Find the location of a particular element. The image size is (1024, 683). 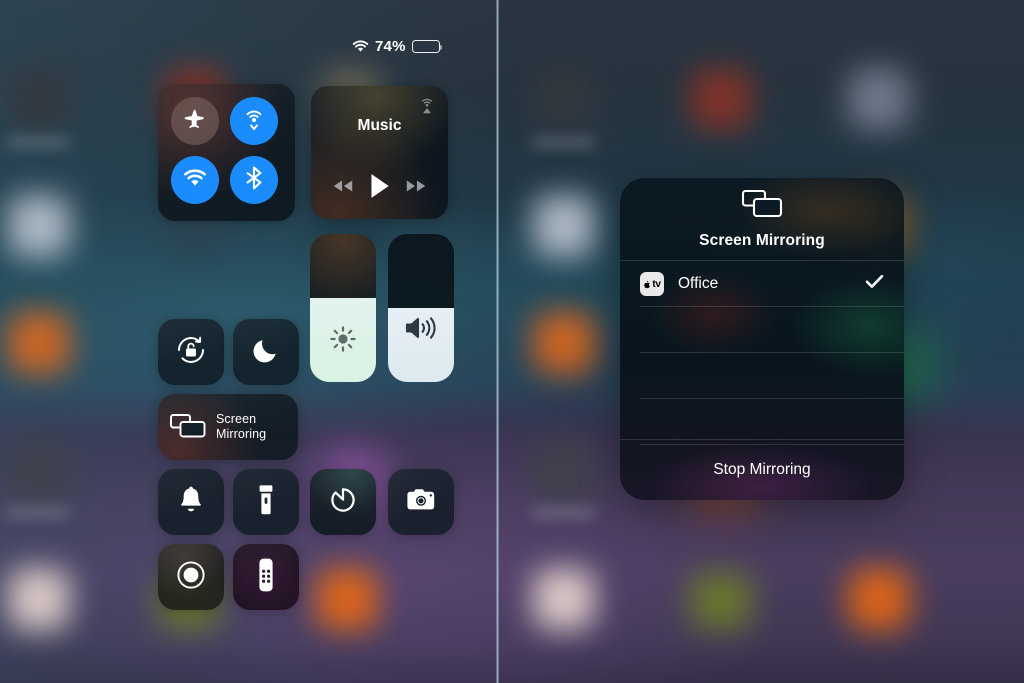

apple-tv-badge-label: tv is located at coordinates (656, 284).